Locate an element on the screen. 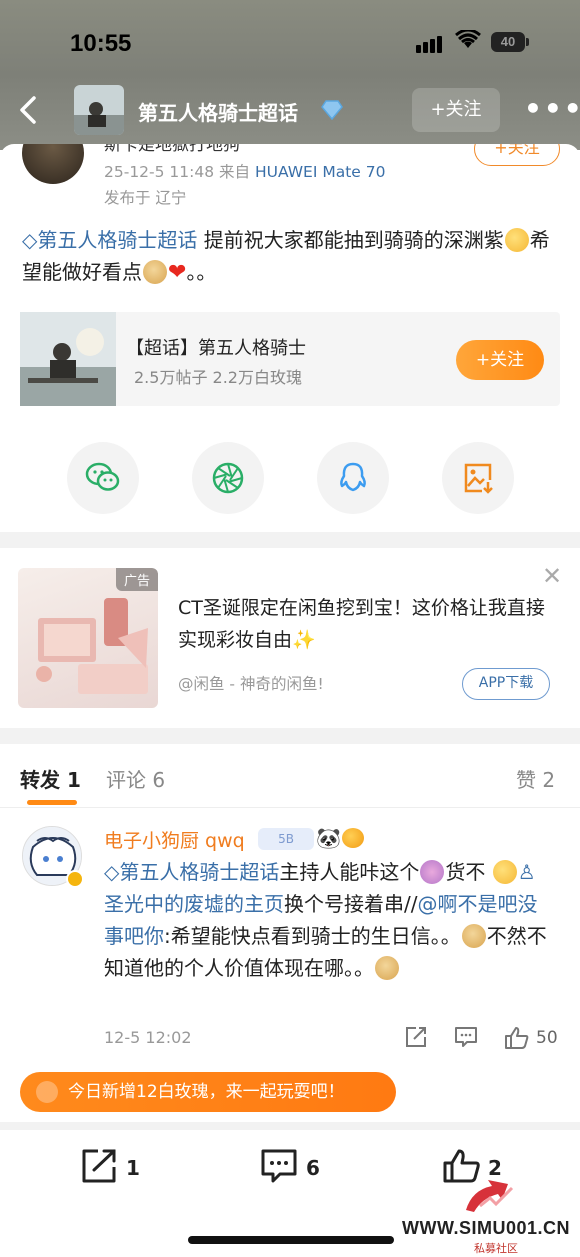 The width and height of the screenshot is (580, 1257). wechat-icon is located at coordinates (102, 476).